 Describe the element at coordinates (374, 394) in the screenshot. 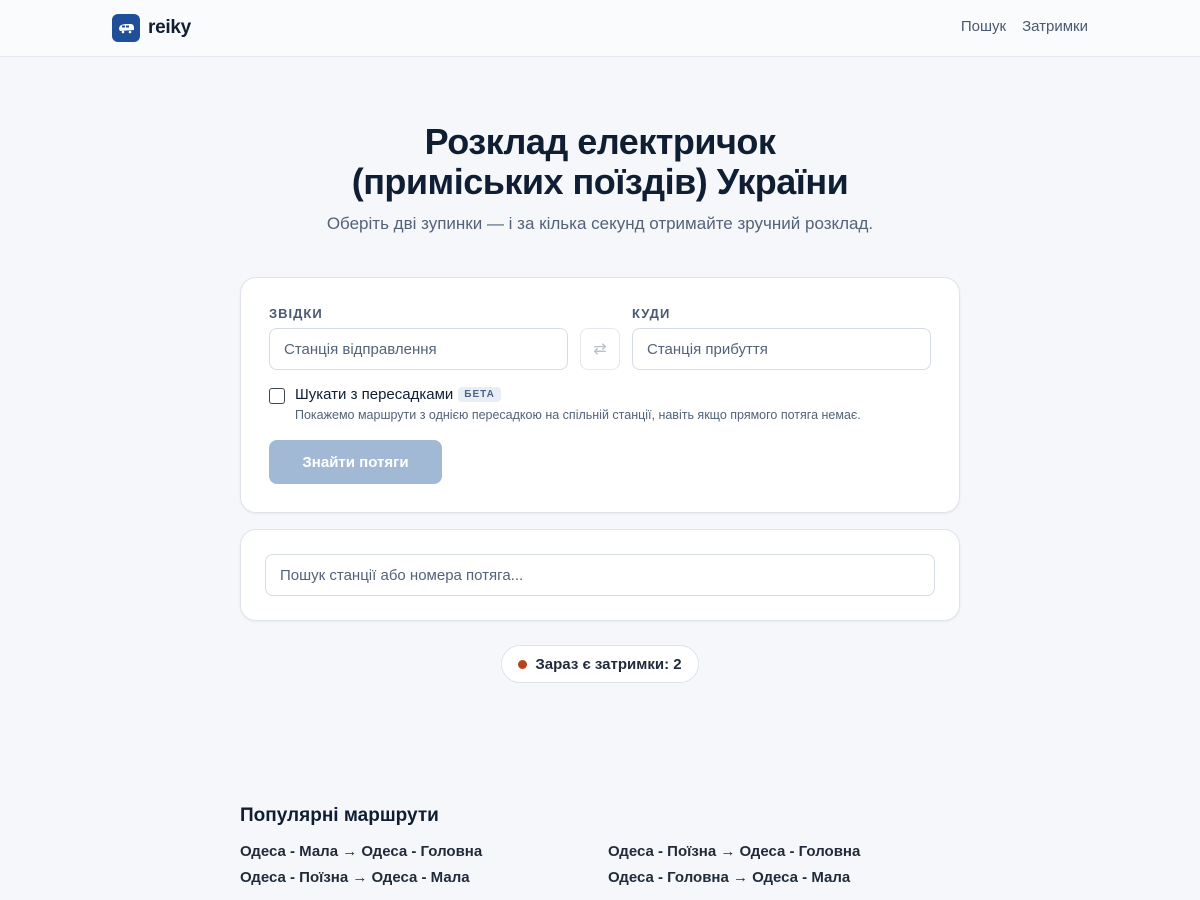

I see `transfers-label: Шукати з пересадками` at that location.